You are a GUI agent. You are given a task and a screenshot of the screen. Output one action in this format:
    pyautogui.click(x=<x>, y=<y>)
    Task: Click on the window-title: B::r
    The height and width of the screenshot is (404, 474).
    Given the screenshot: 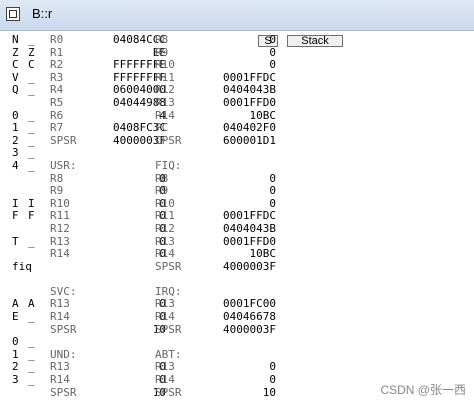 What is the action you would take?
    pyautogui.click(x=42, y=13)
    